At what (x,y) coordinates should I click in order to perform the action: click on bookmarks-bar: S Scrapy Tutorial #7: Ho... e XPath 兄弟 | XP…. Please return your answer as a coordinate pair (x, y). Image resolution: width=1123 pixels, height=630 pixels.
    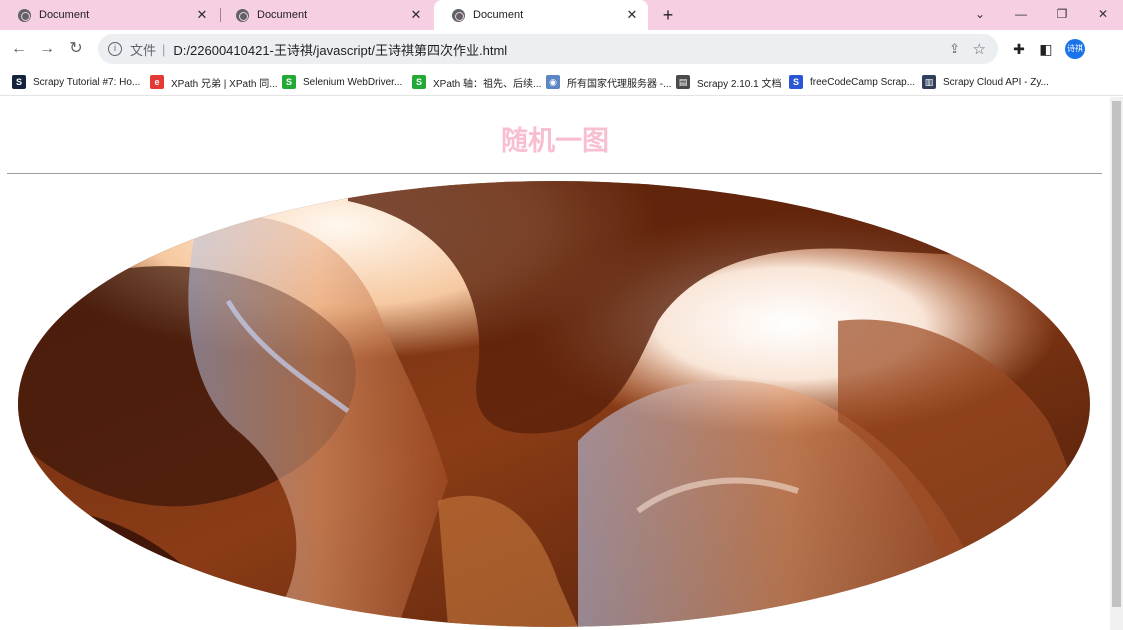
    Looking at the image, I should click on (561, 82).